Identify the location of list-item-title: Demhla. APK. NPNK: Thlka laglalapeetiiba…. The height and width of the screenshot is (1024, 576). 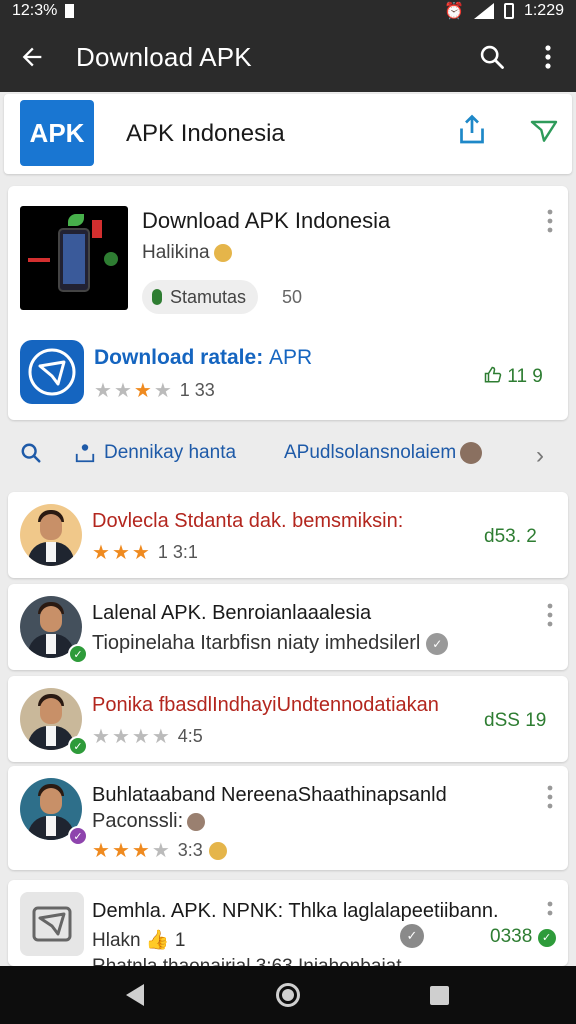
(295, 911).